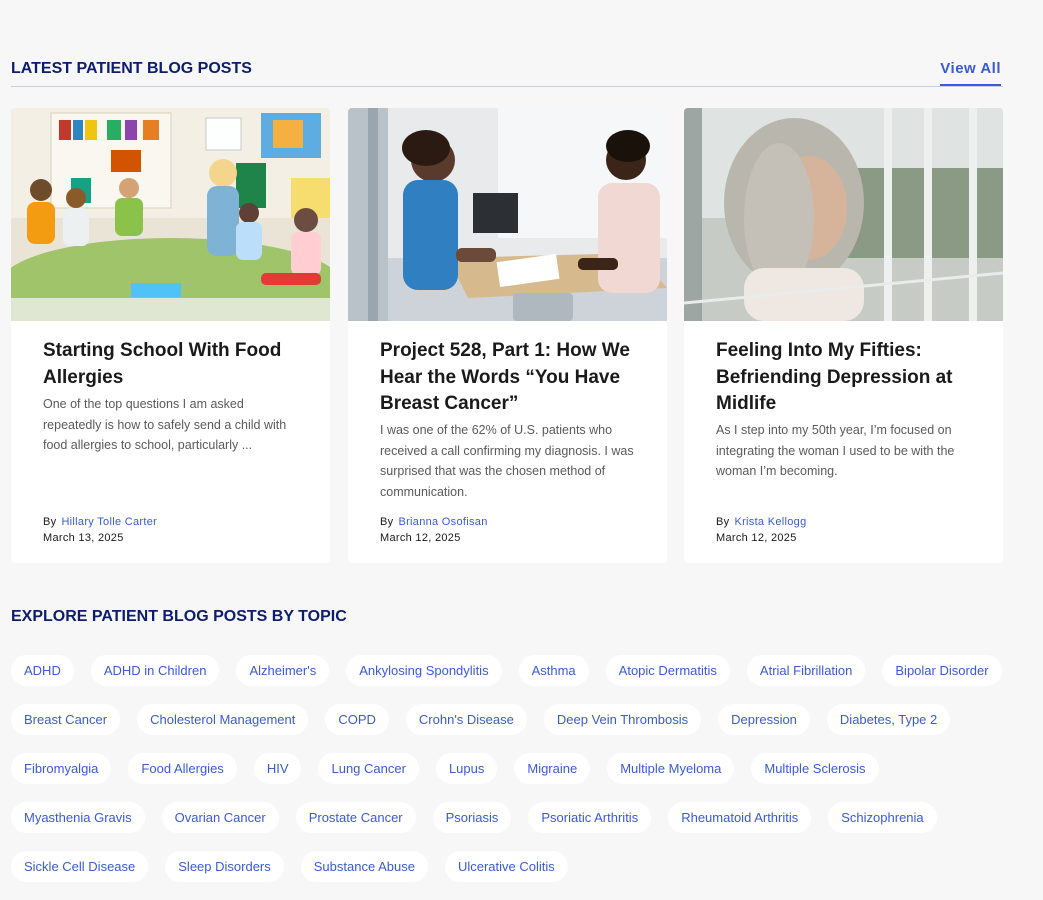 This screenshot has height=900, width=1043. What do you see at coordinates (671, 768) in the screenshot?
I see `topic-chip: Multiple Myeloma` at bounding box center [671, 768].